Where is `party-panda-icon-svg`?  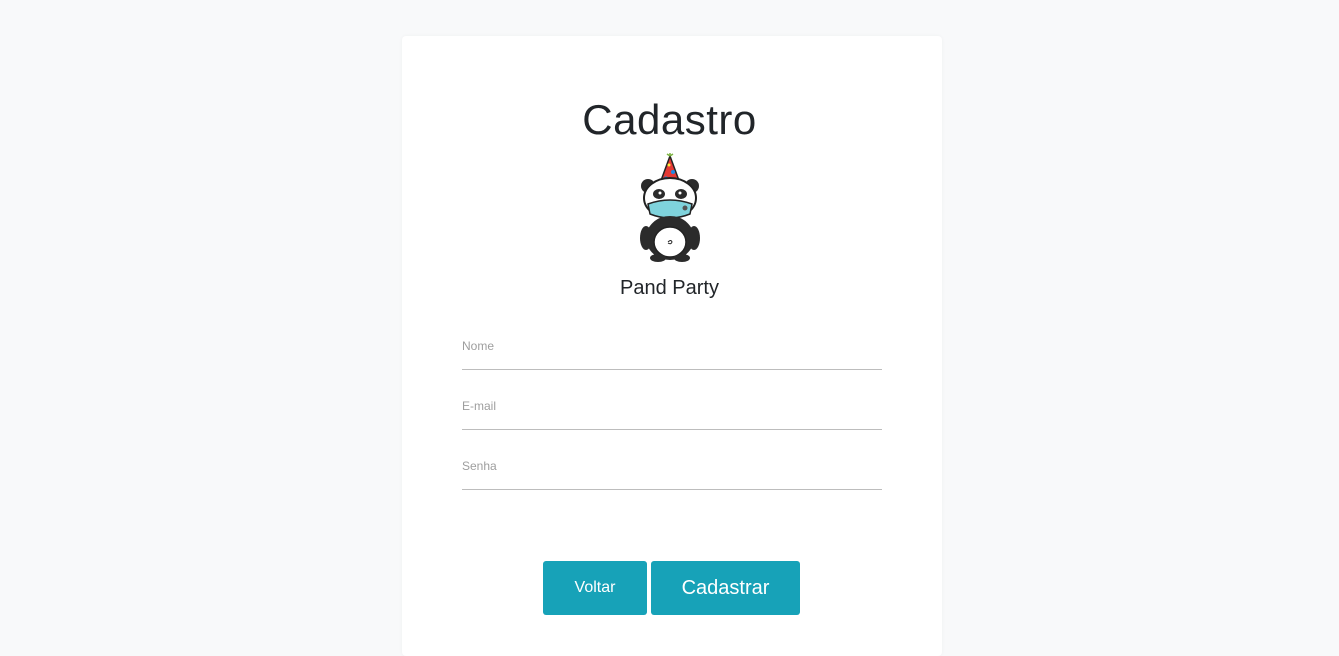 party-panda-icon-svg is located at coordinates (670, 207).